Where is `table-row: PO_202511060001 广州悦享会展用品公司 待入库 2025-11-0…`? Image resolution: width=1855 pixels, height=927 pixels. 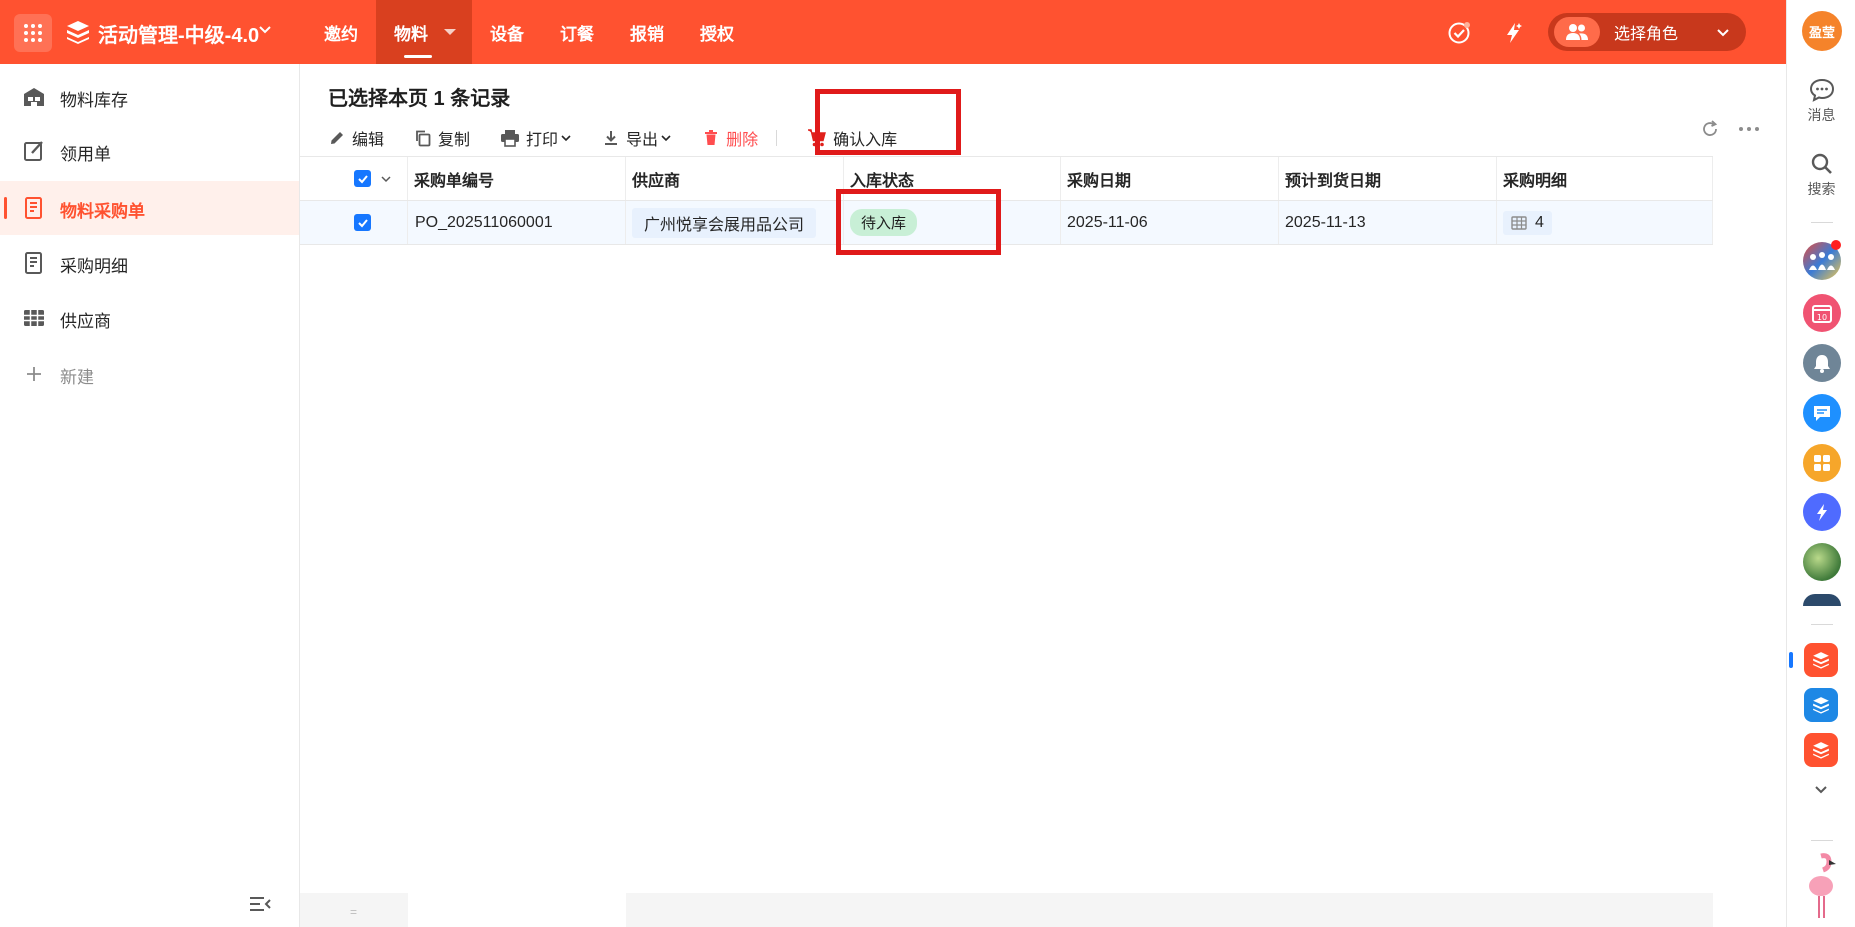
table-row: PO_202511060001 广州悦享会展用品公司 待入库 2025-11-0… is located at coordinates (1006, 223).